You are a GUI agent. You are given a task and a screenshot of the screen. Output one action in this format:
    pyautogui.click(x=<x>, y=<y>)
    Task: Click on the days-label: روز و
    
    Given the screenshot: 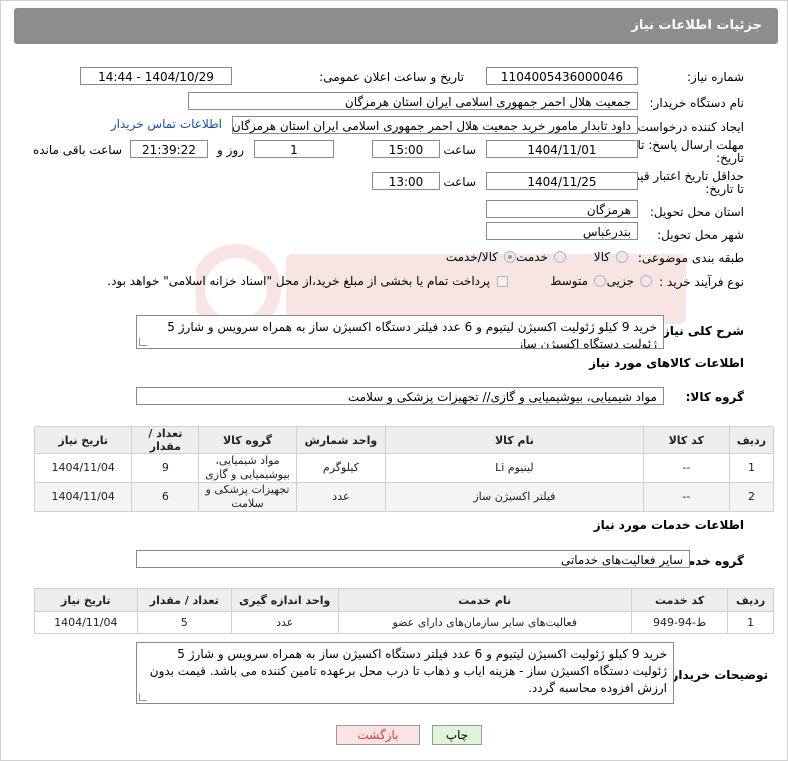 What is the action you would take?
    pyautogui.click(x=230, y=150)
    